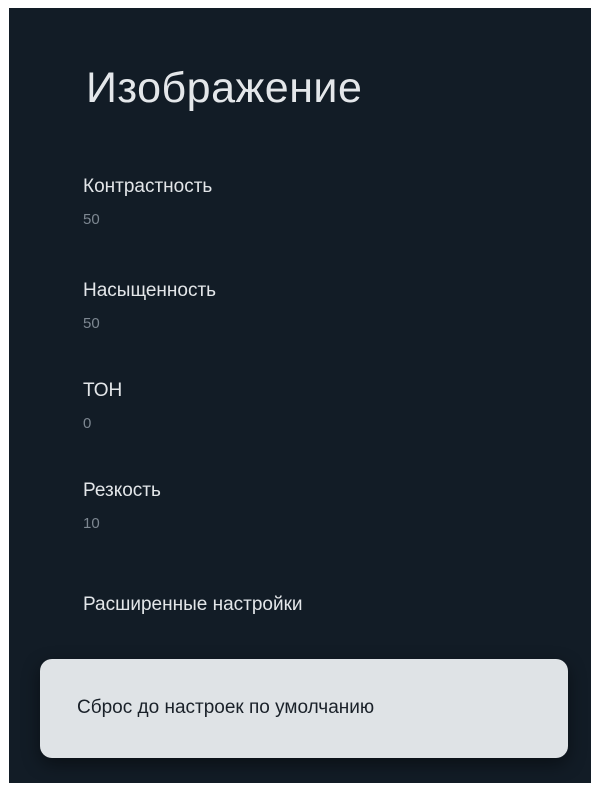 The image size is (597, 791). I want to click on setting-item-hue: ТОН 0, so click(102, 406).